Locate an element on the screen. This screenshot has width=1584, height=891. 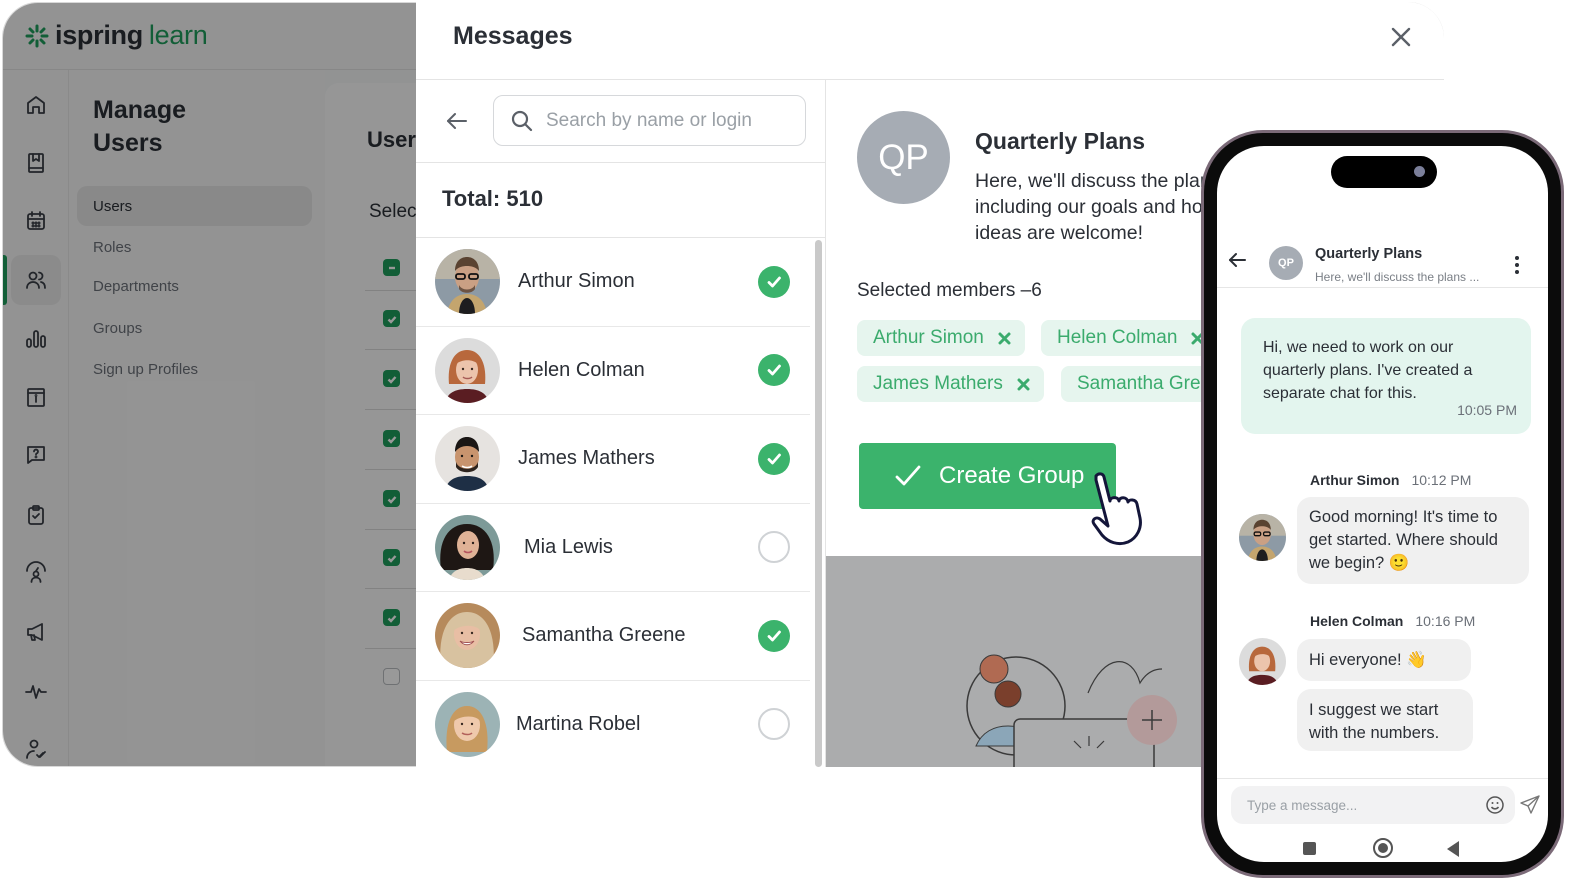
member-chip: James Mathers is located at coordinates (950, 384).